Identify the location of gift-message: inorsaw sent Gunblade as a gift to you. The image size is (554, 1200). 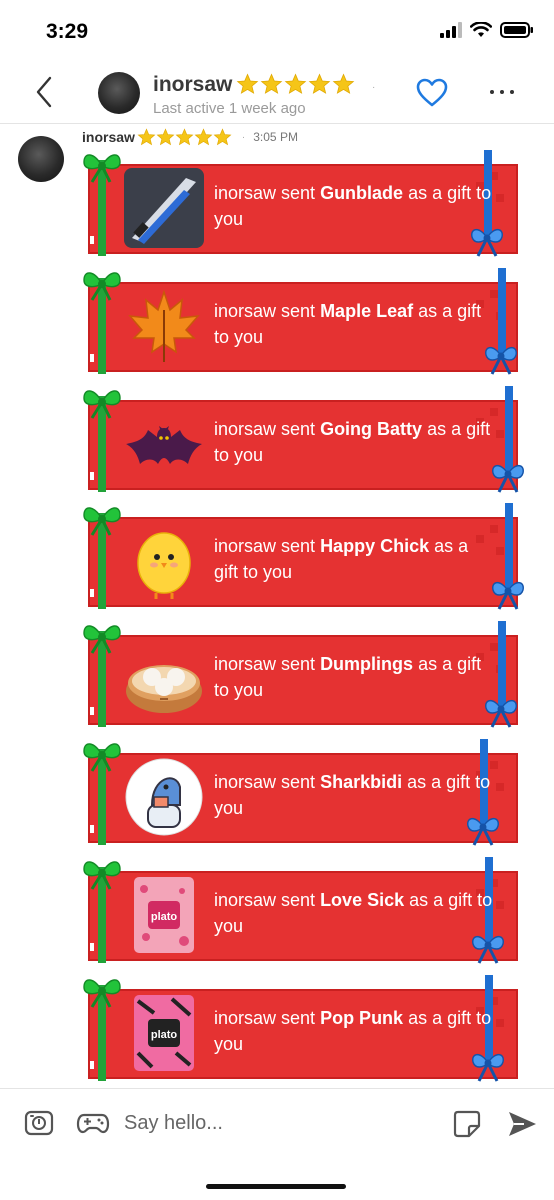
(312, 206).